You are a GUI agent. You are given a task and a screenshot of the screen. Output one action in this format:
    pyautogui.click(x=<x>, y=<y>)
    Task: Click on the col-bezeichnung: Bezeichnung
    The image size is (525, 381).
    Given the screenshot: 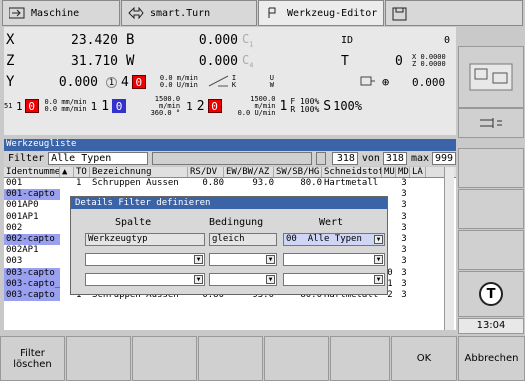 What is the action you would take?
    pyautogui.click(x=139, y=172)
    